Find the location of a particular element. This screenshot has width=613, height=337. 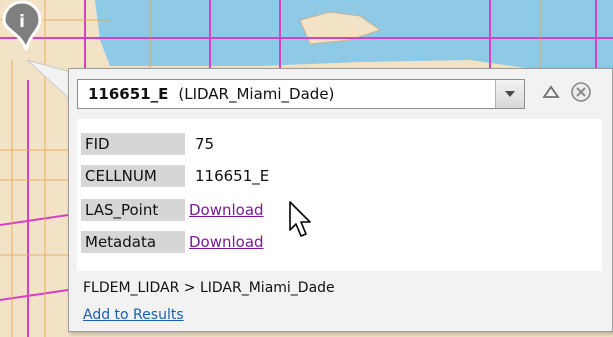

attr-row-las-point: LAS_Point Download is located at coordinates (172, 210).